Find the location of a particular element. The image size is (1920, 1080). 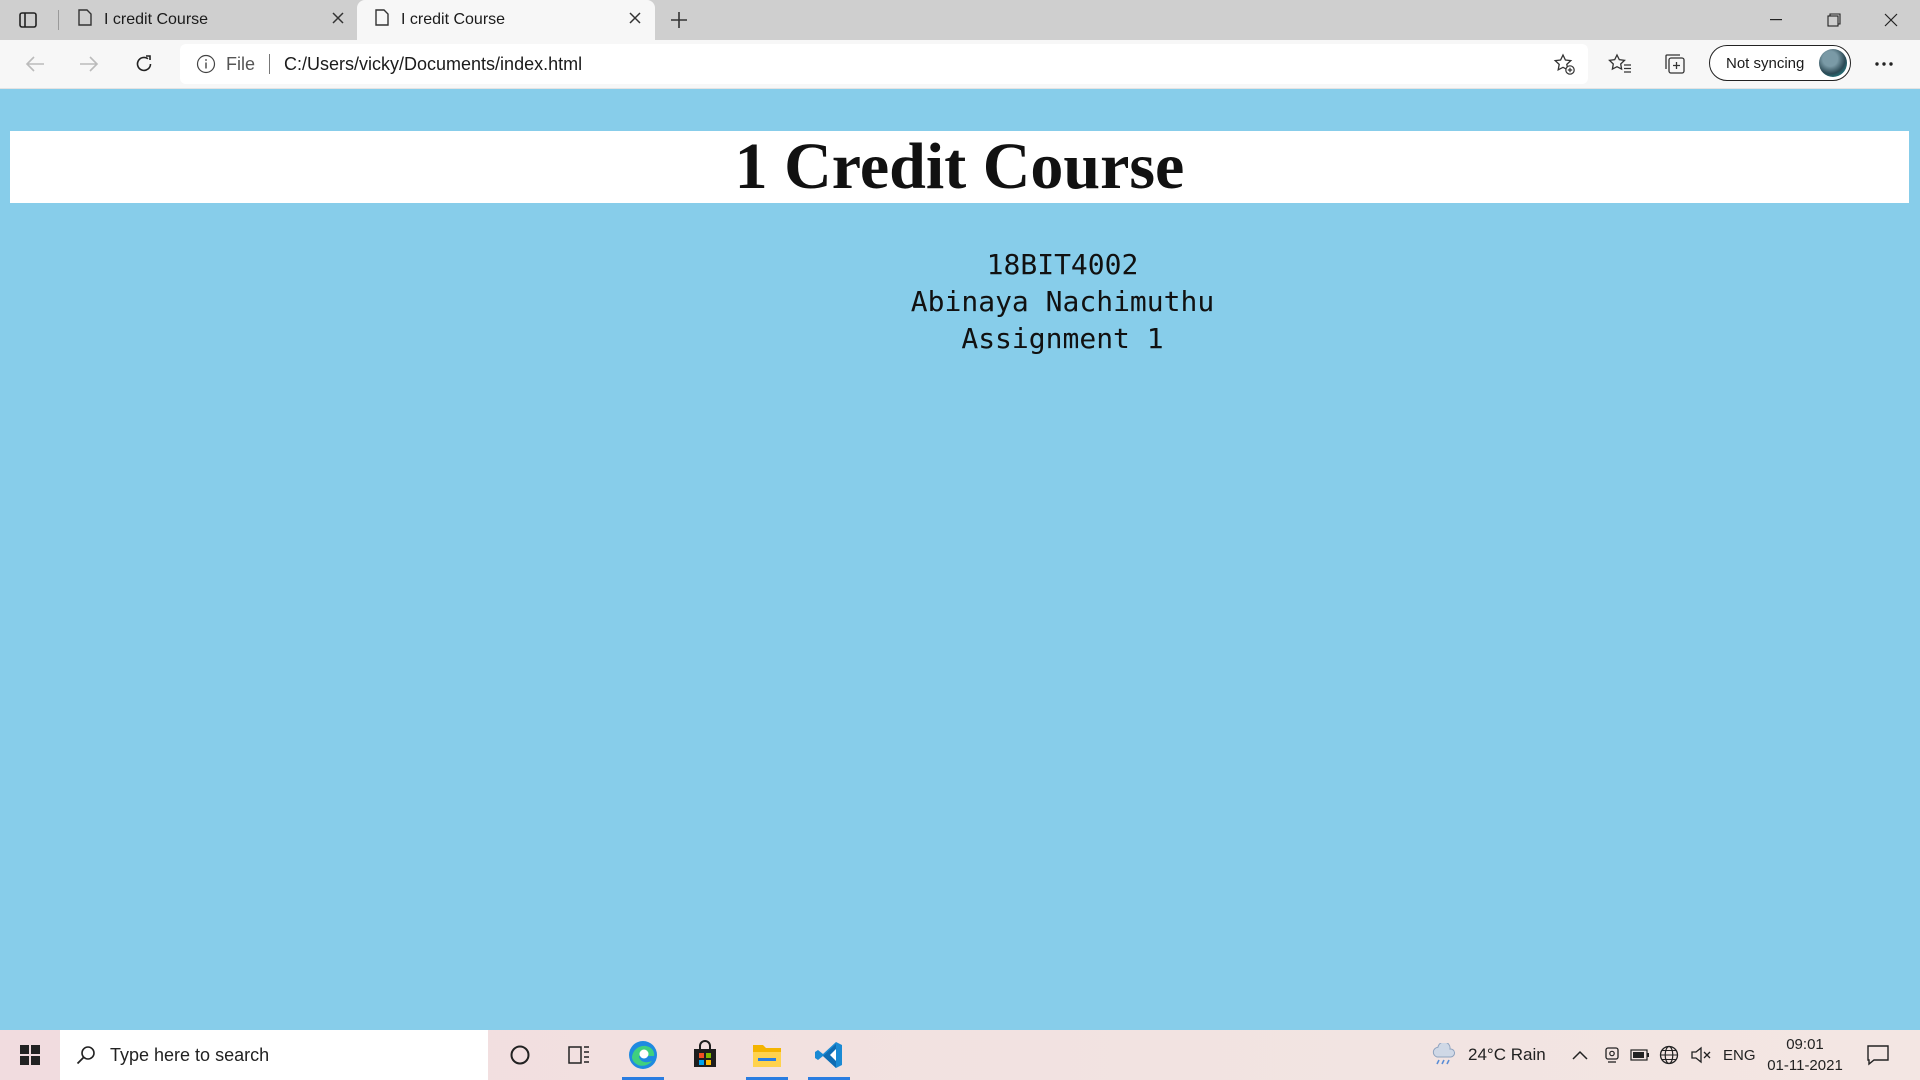

profile-sync-button: Not syncing is located at coordinates (1780, 63).